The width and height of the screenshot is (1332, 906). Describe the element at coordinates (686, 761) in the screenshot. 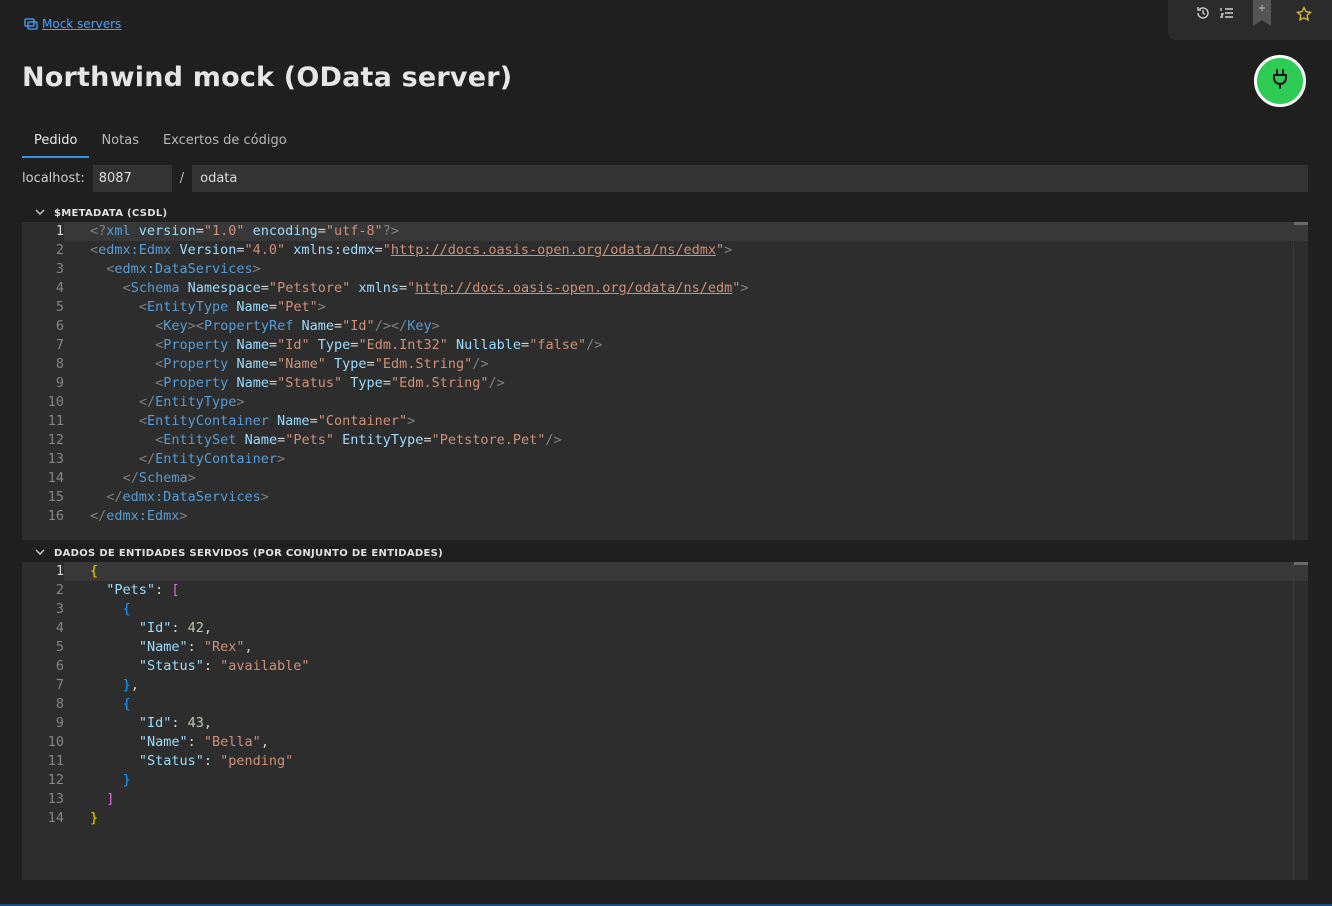

I see `code-text: "Status": "pending"` at that location.